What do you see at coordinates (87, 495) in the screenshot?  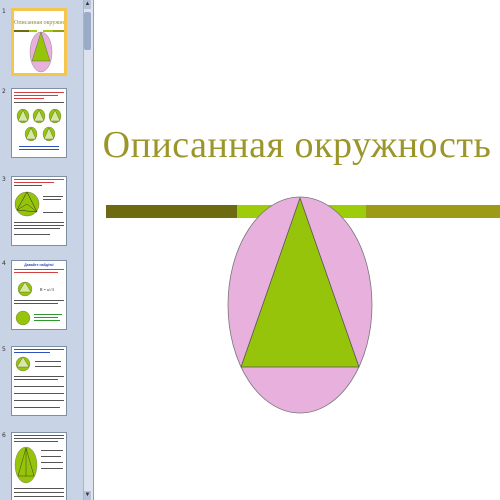 I see `scroll-down-icon: ▼` at bounding box center [87, 495].